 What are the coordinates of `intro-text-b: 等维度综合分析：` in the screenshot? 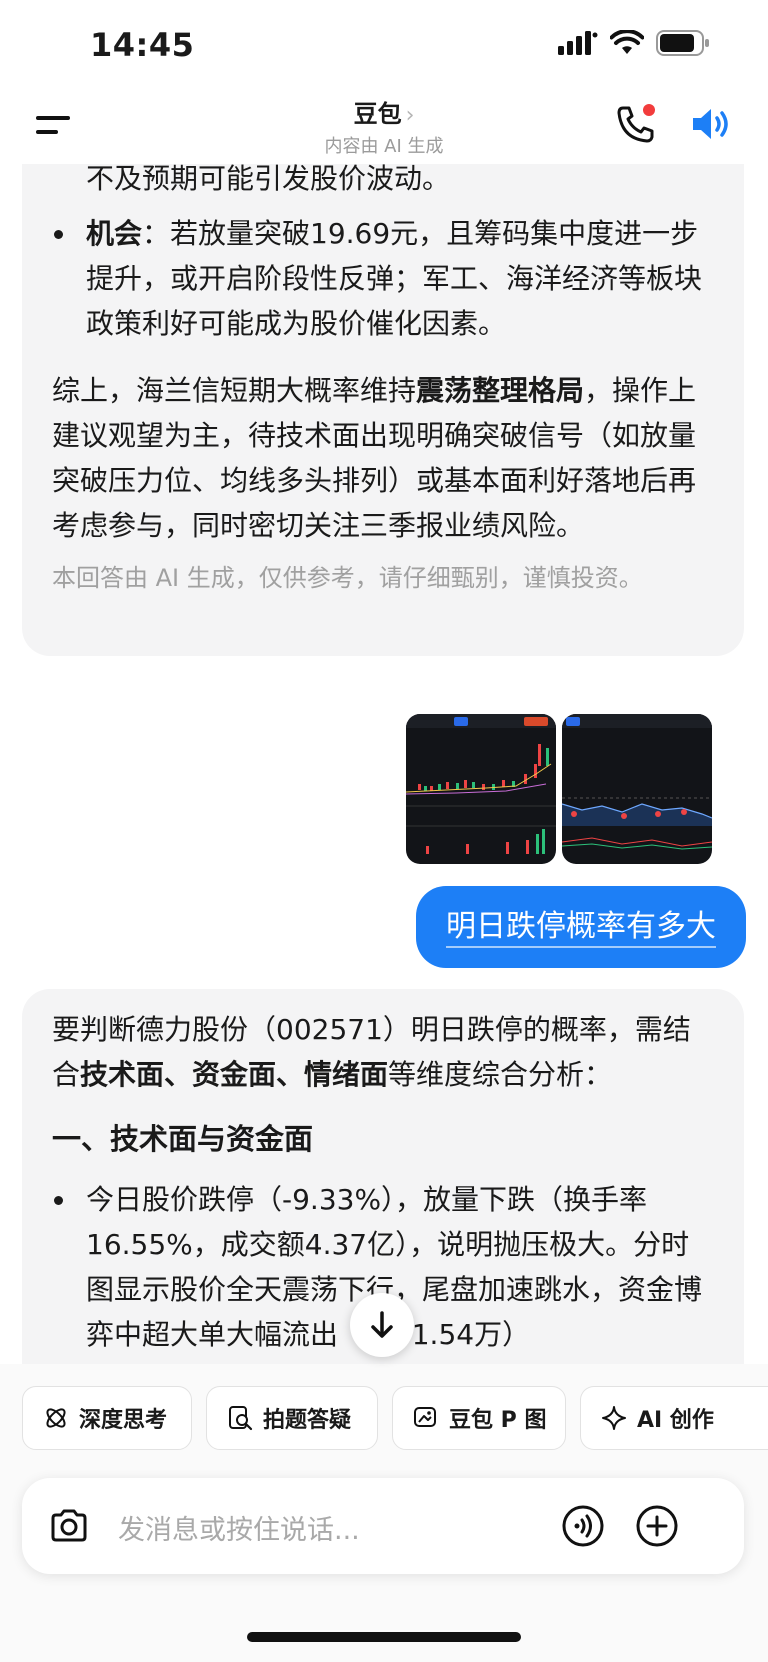 It's located at (500, 1074).